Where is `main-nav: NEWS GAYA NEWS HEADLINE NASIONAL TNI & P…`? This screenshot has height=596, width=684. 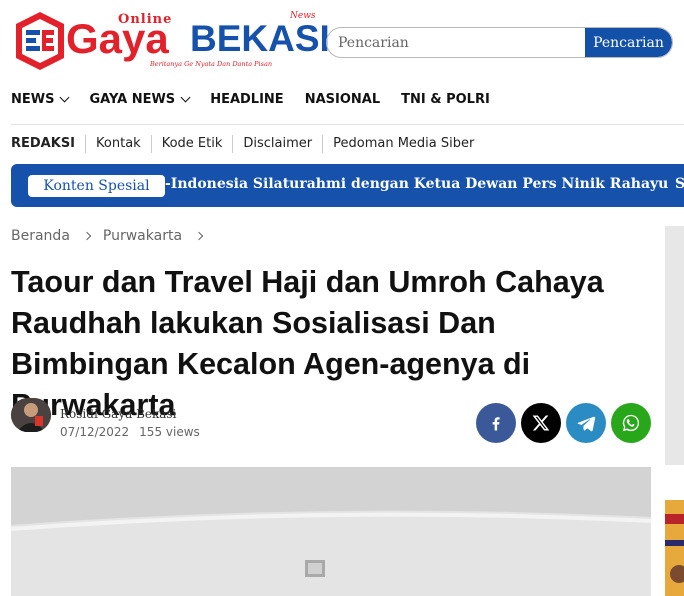 main-nav: NEWS GAYA NEWS HEADLINE NASIONAL TNI & P… is located at coordinates (261, 99).